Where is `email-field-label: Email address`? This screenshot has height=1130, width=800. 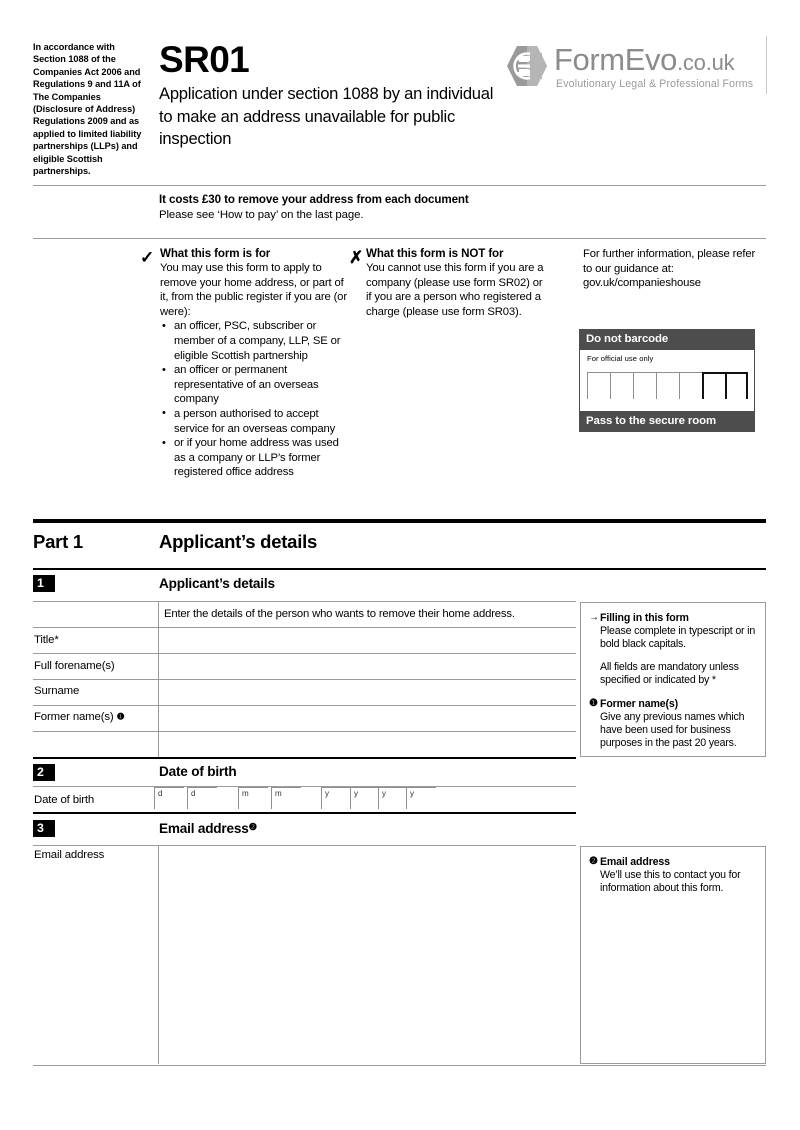 email-field-label: Email address is located at coordinates (69, 855).